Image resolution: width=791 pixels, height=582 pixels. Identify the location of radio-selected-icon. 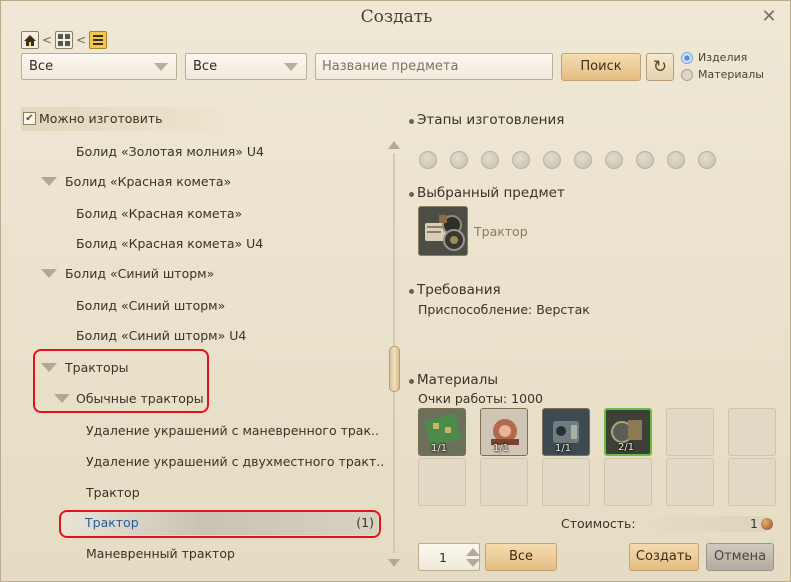
(687, 57).